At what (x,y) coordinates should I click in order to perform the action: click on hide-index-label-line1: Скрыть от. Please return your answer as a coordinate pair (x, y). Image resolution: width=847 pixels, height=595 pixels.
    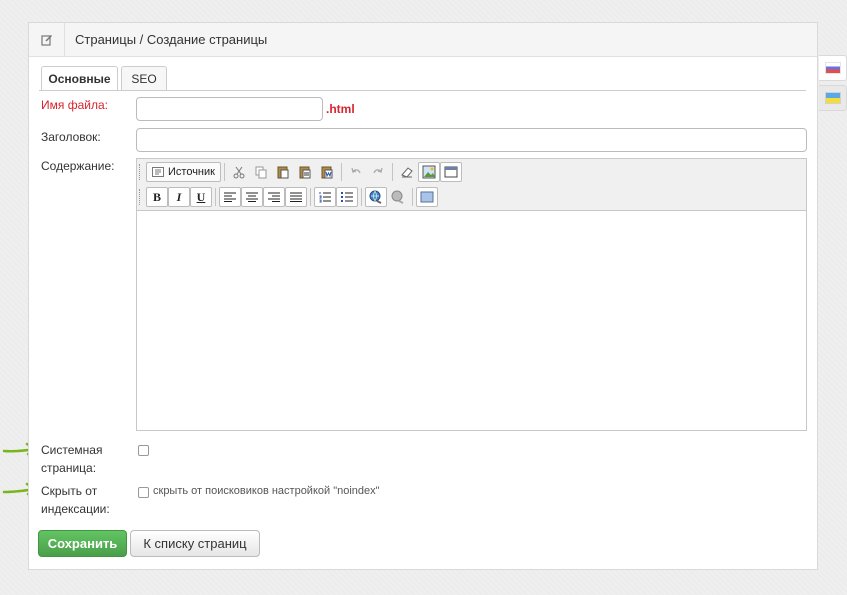
    Looking at the image, I should click on (69, 491).